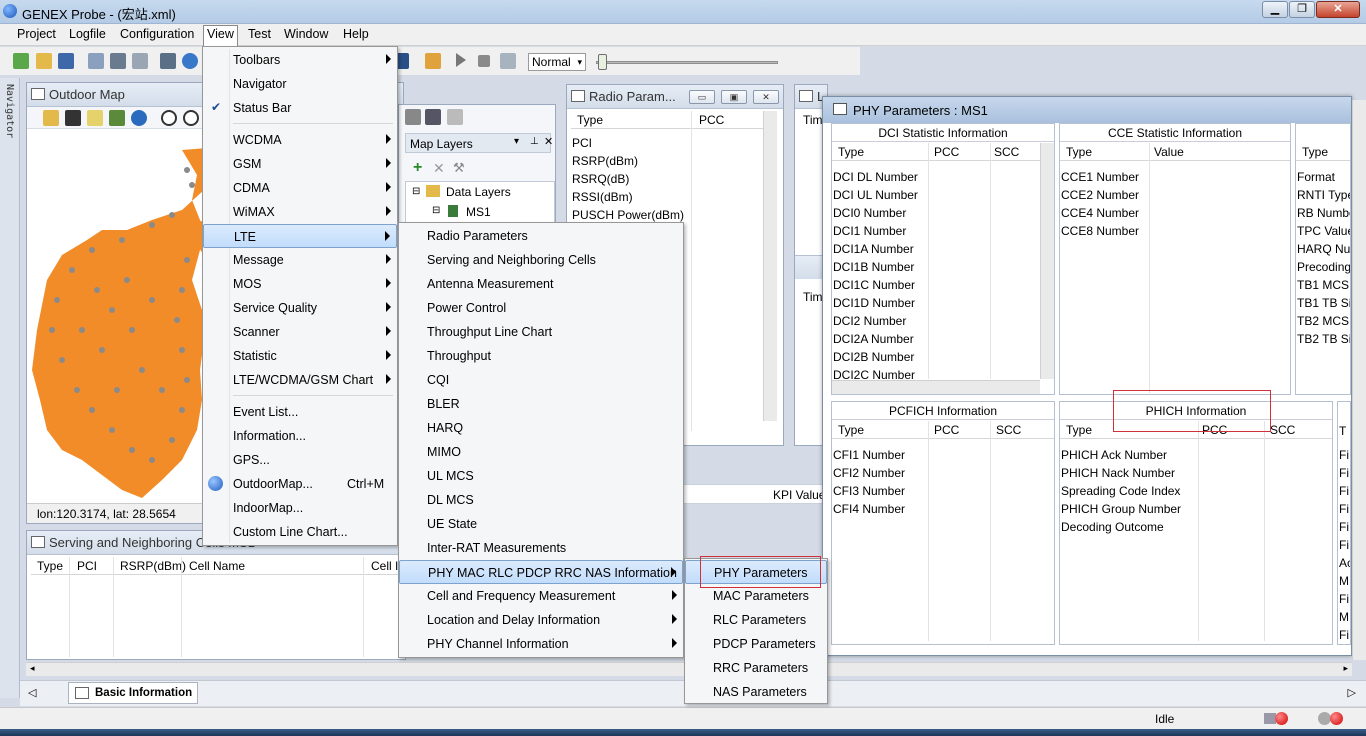 The height and width of the screenshot is (736, 1366). I want to click on minimize-button: ▁, so click(1275, 9).